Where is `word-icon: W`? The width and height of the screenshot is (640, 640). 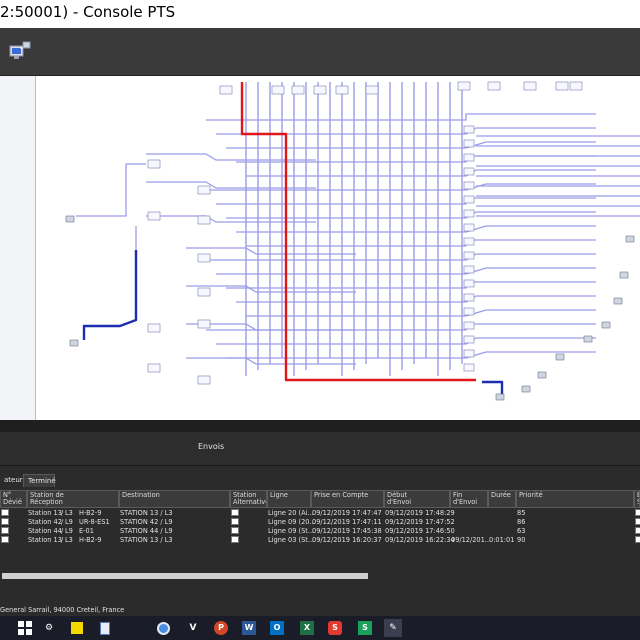
word-icon: W is located at coordinates (249, 628).